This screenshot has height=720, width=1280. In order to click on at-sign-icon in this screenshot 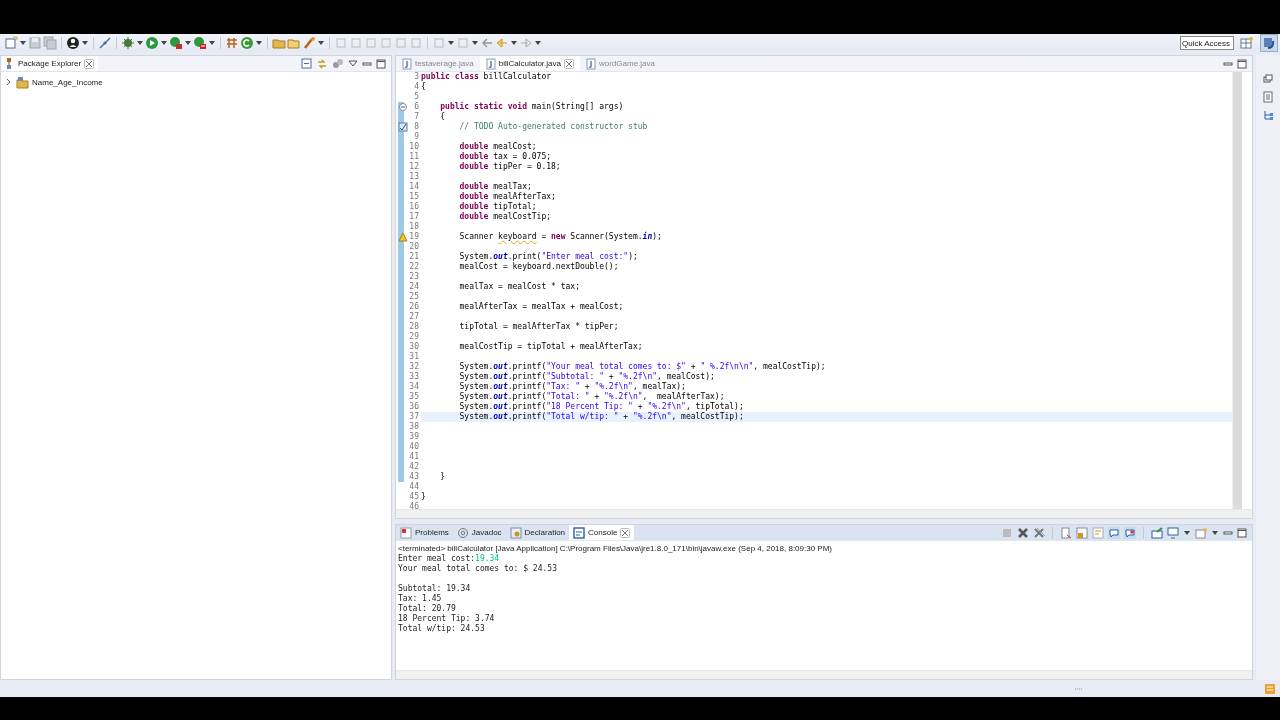, I will do `click(462, 532)`.